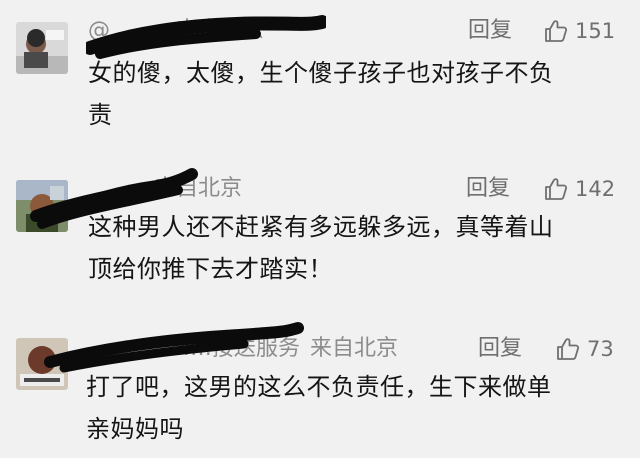 Image resolution: width=640 pixels, height=458 pixels. I want to click on like-count: 73, so click(600, 349).